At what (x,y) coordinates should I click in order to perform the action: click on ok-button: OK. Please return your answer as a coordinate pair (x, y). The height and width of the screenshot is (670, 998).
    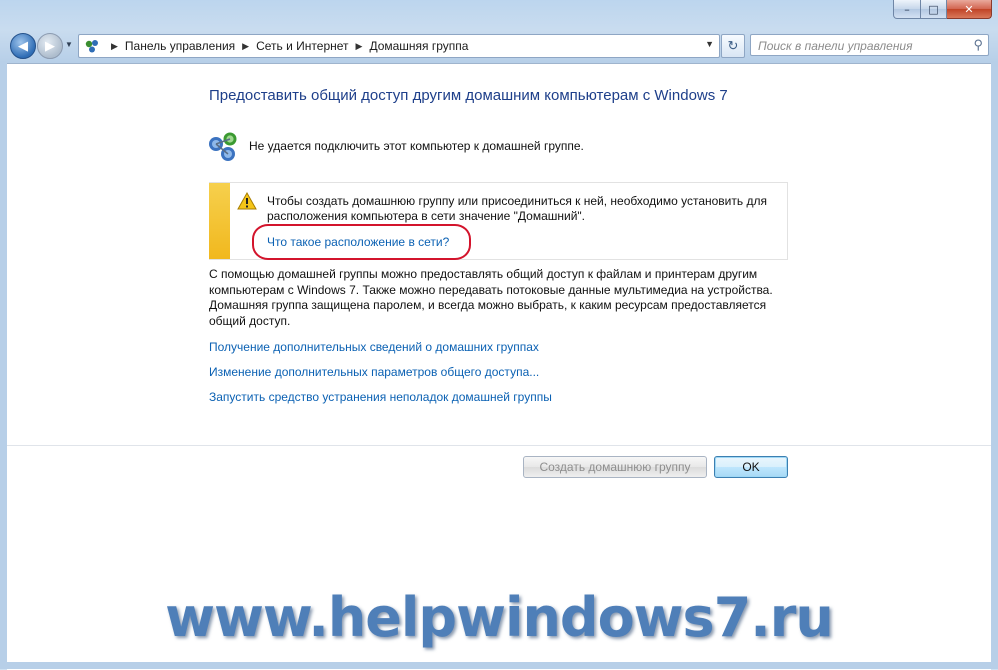
    Looking at the image, I should click on (751, 467).